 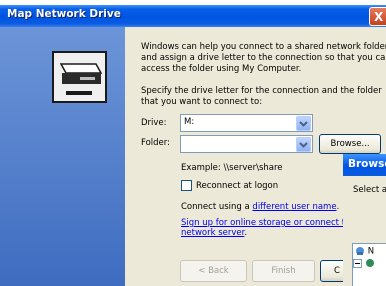 What do you see at coordinates (369, 190) in the screenshot?
I see `browse-dialog-instruction: Select a` at bounding box center [369, 190].